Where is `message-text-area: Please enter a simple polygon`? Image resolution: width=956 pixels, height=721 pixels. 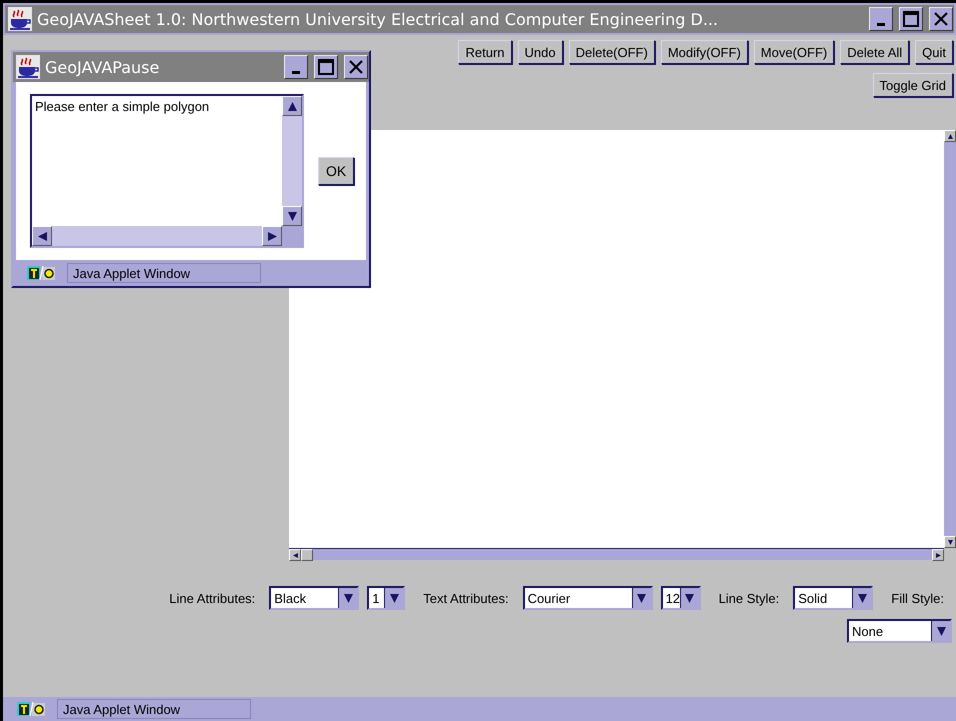
message-text-area: Please enter a simple polygon is located at coordinates (167, 171).